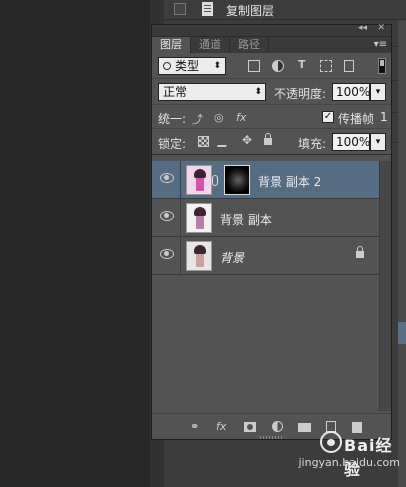  Describe the element at coordinates (254, 66) in the screenshot. I see `image-filter-icon` at that location.